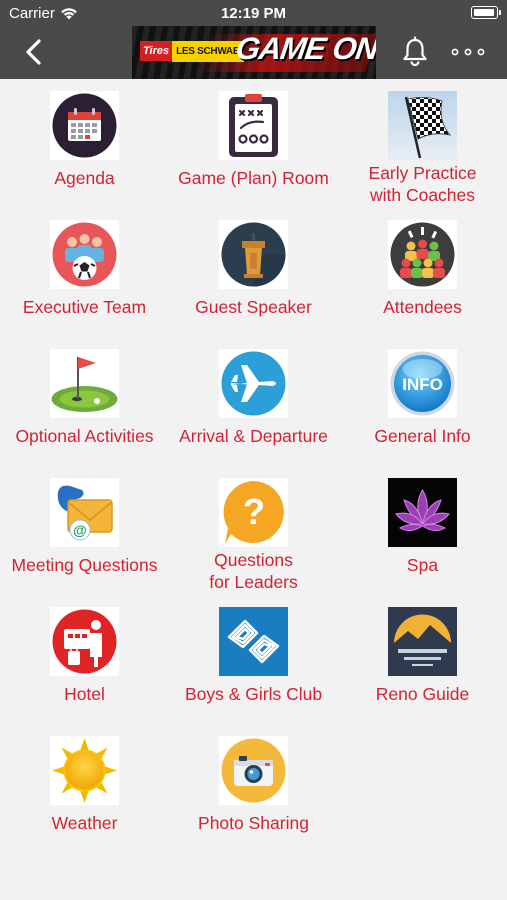 This screenshot has width=507, height=900. What do you see at coordinates (253, 823) in the screenshot?
I see `tile-label: Photo Sharing` at bounding box center [253, 823].